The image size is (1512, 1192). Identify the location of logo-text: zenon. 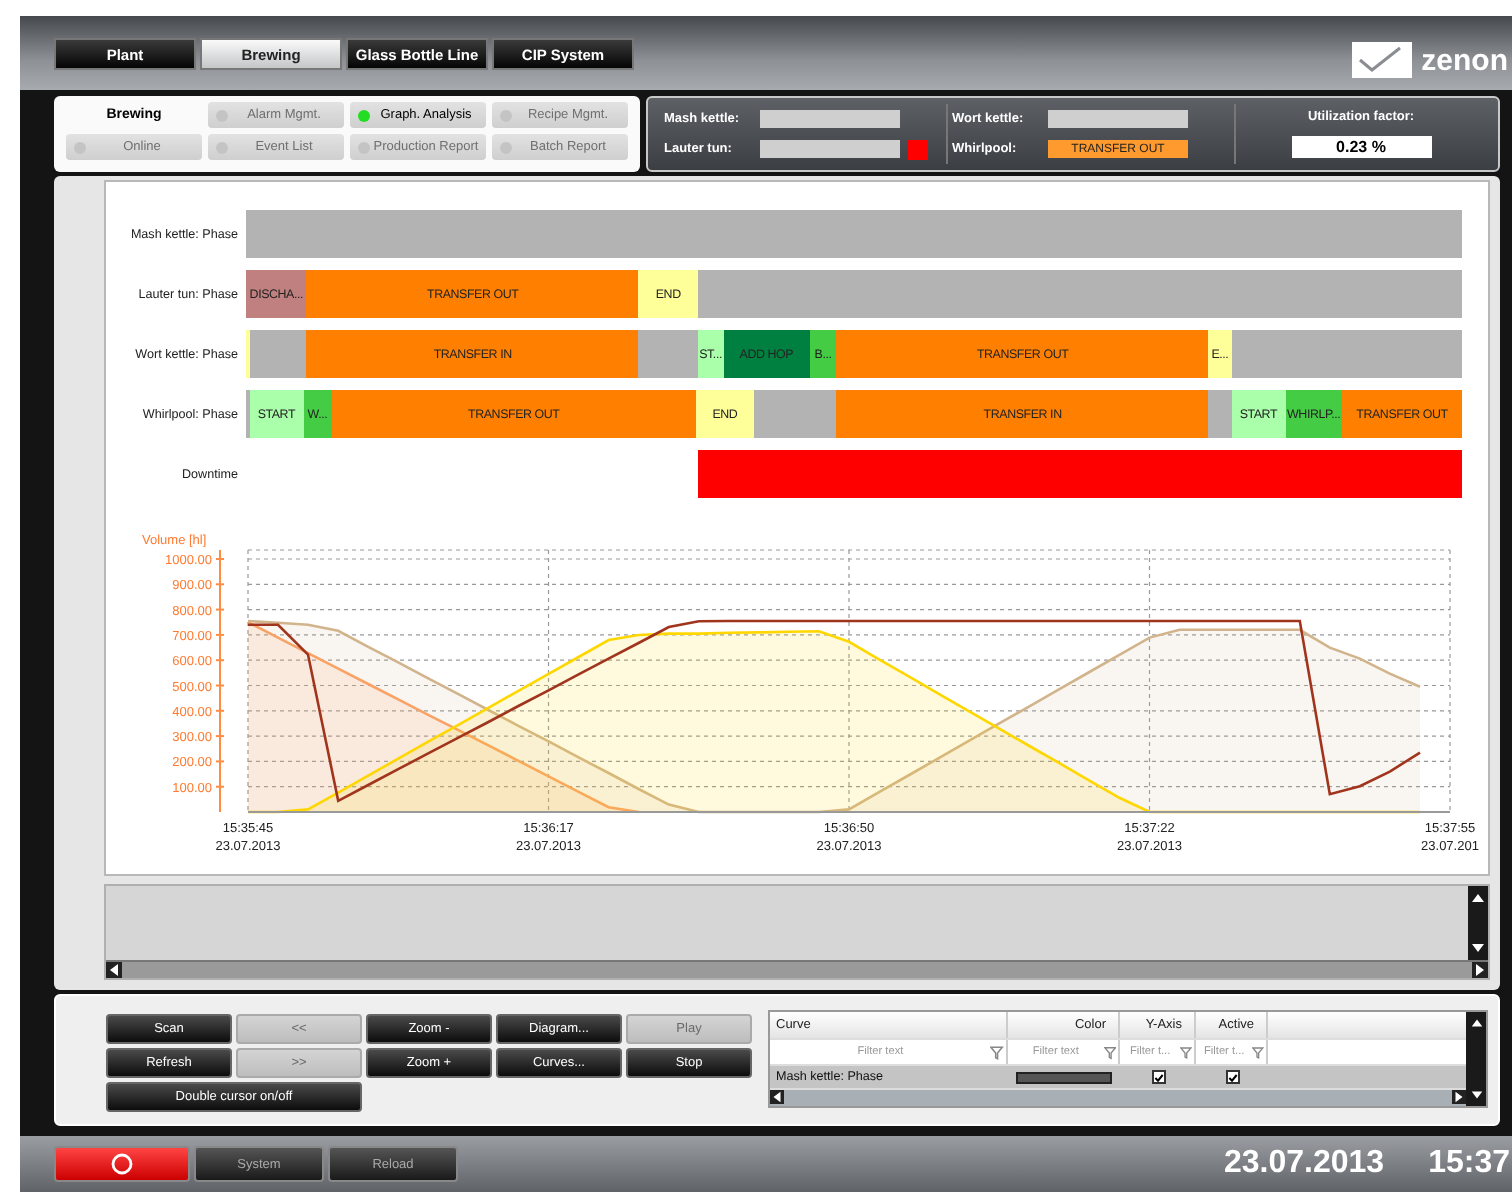
(1465, 60).